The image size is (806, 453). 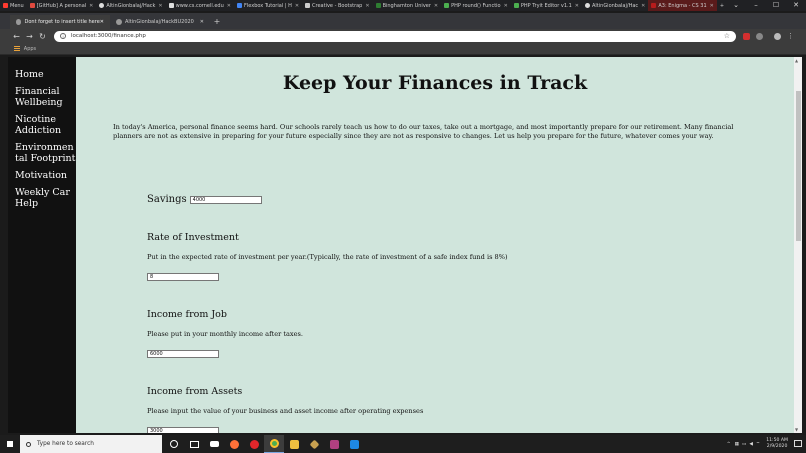 What do you see at coordinates (91, 444) in the screenshot?
I see `taskbar-search: Type here to search` at bounding box center [91, 444].